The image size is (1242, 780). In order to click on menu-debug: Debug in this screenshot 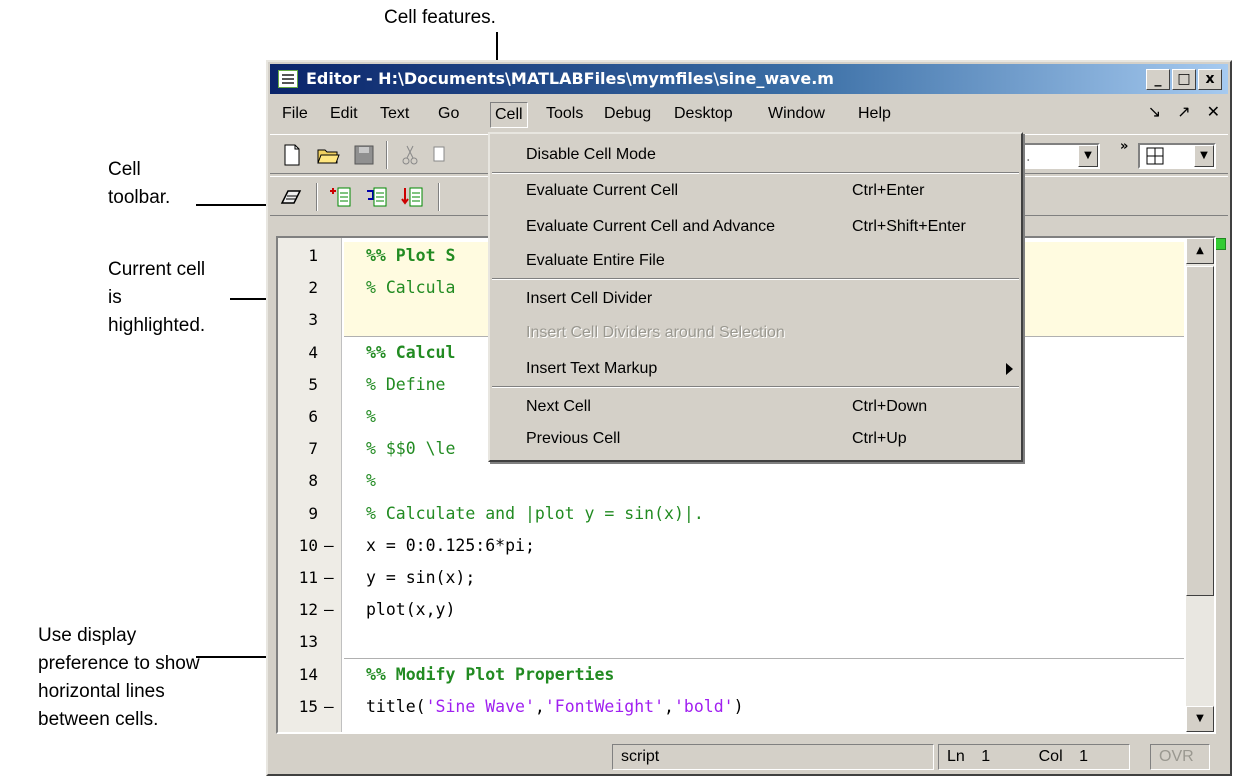, I will do `click(627, 115)`.